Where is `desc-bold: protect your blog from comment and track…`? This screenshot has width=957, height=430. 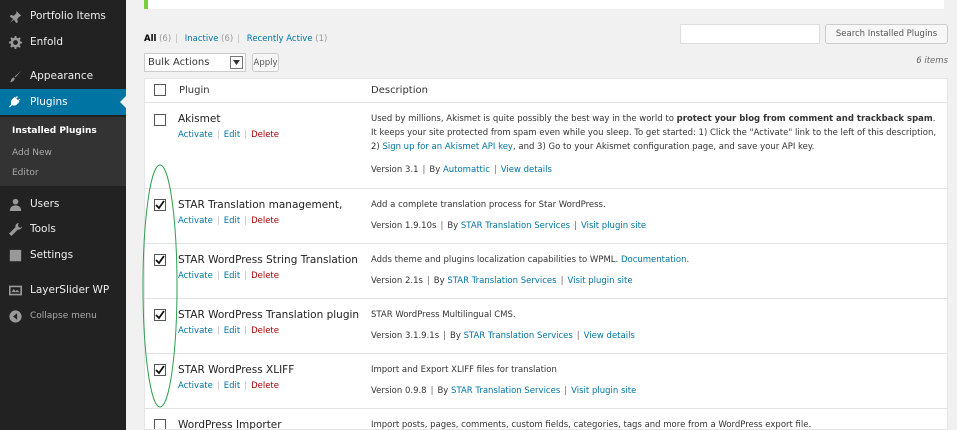
desc-bold: protect your blog from comment and track… is located at coordinates (804, 119).